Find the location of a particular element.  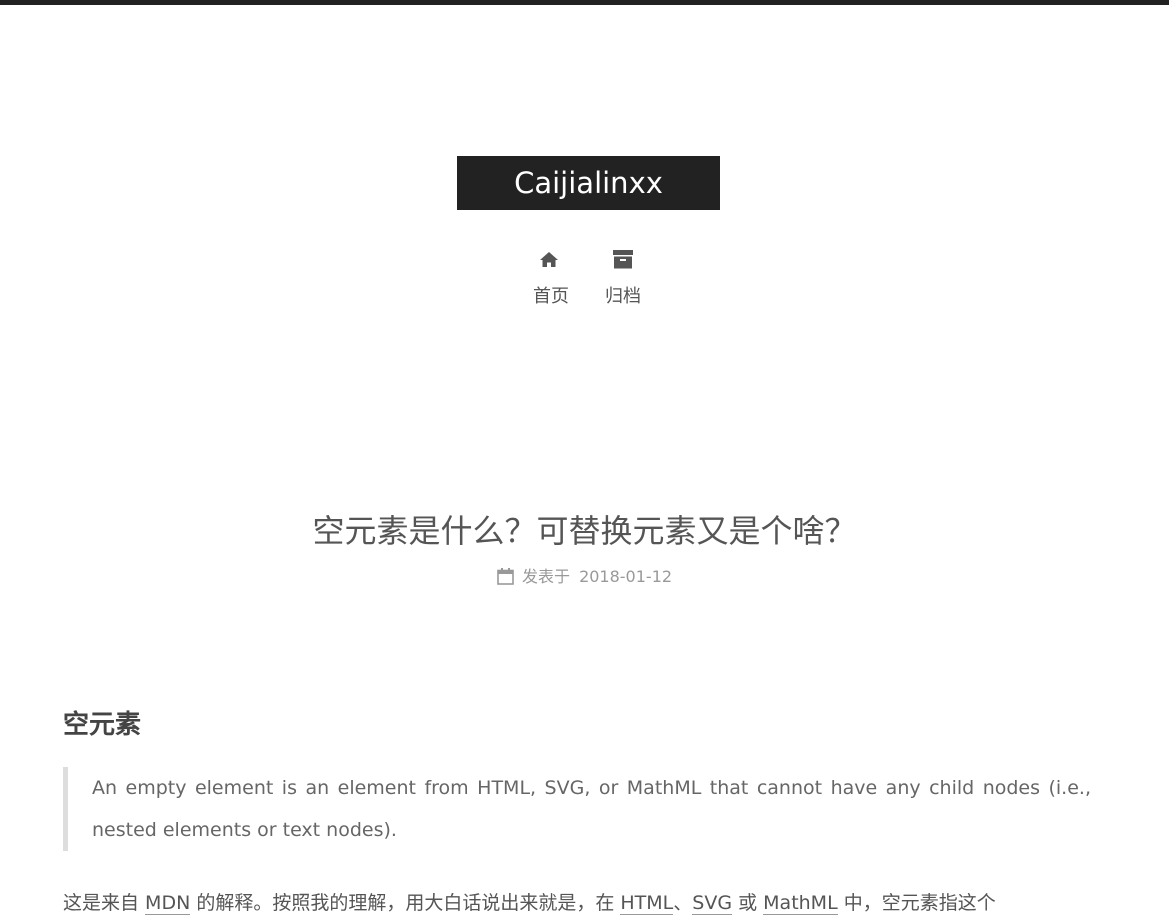

paragraph-text: 的解释。按照我的理解，用大白话说出来就是，在 is located at coordinates (405, 903).